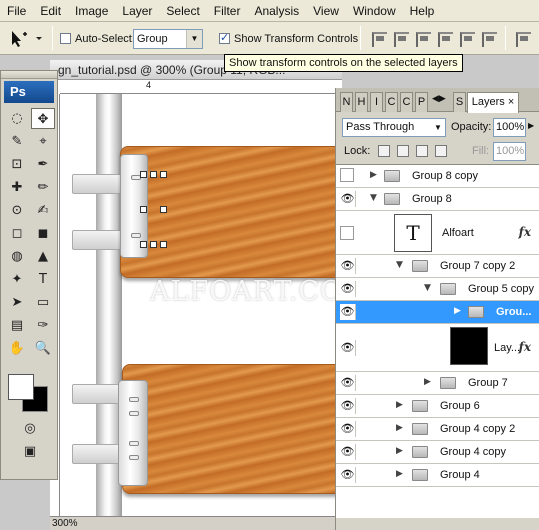 The width and height of the screenshot is (539, 530). I want to click on healing-brush-tool-icon: ✚, so click(17, 187).